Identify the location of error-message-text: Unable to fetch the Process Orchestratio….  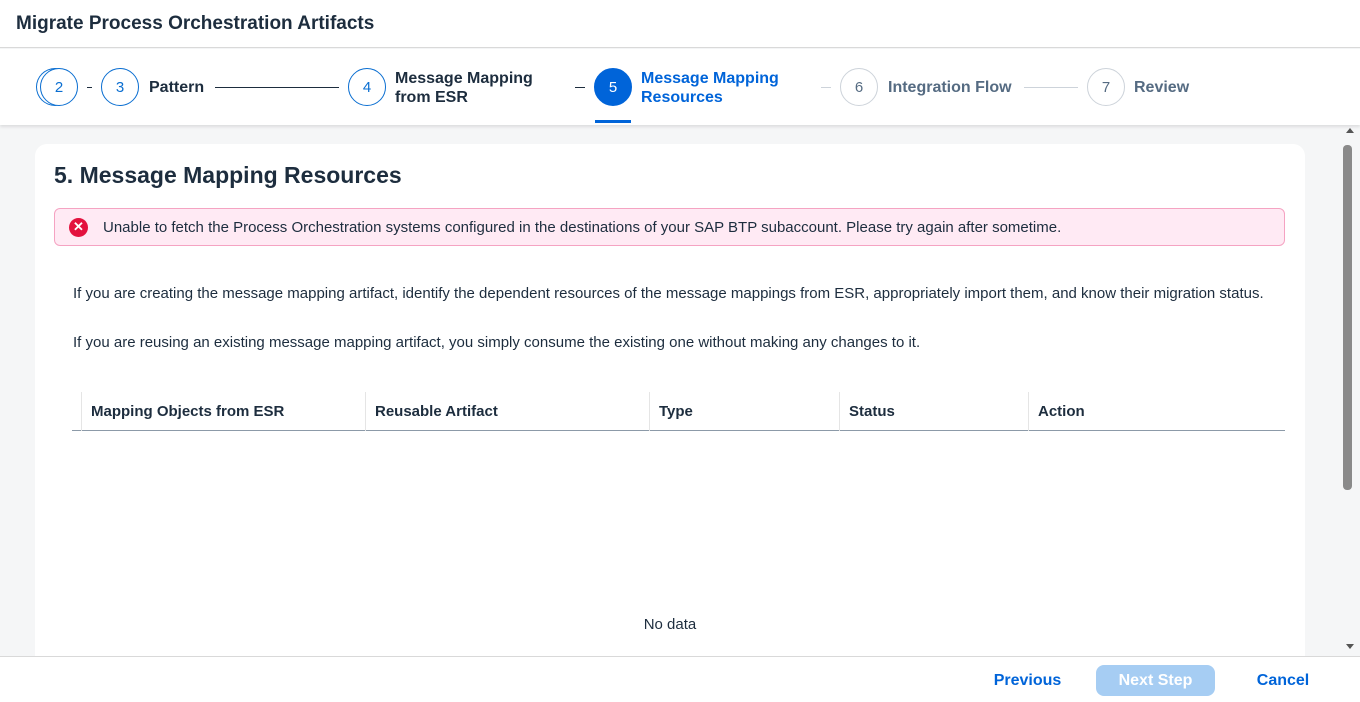
(582, 227).